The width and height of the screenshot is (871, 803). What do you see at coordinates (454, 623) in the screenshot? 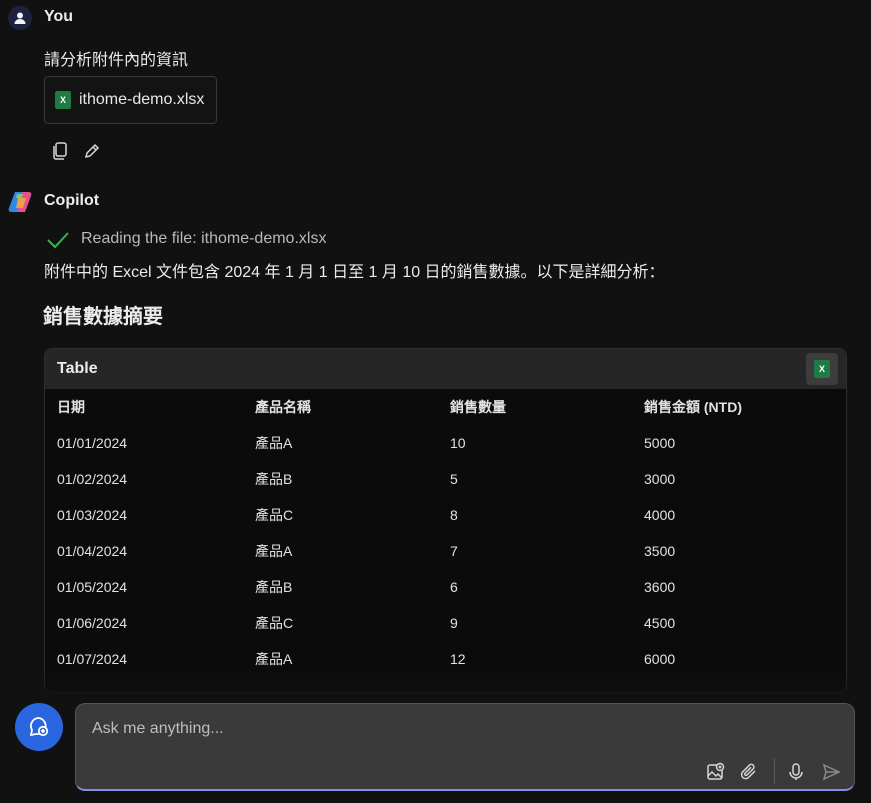
I see `table-cell: 9` at bounding box center [454, 623].